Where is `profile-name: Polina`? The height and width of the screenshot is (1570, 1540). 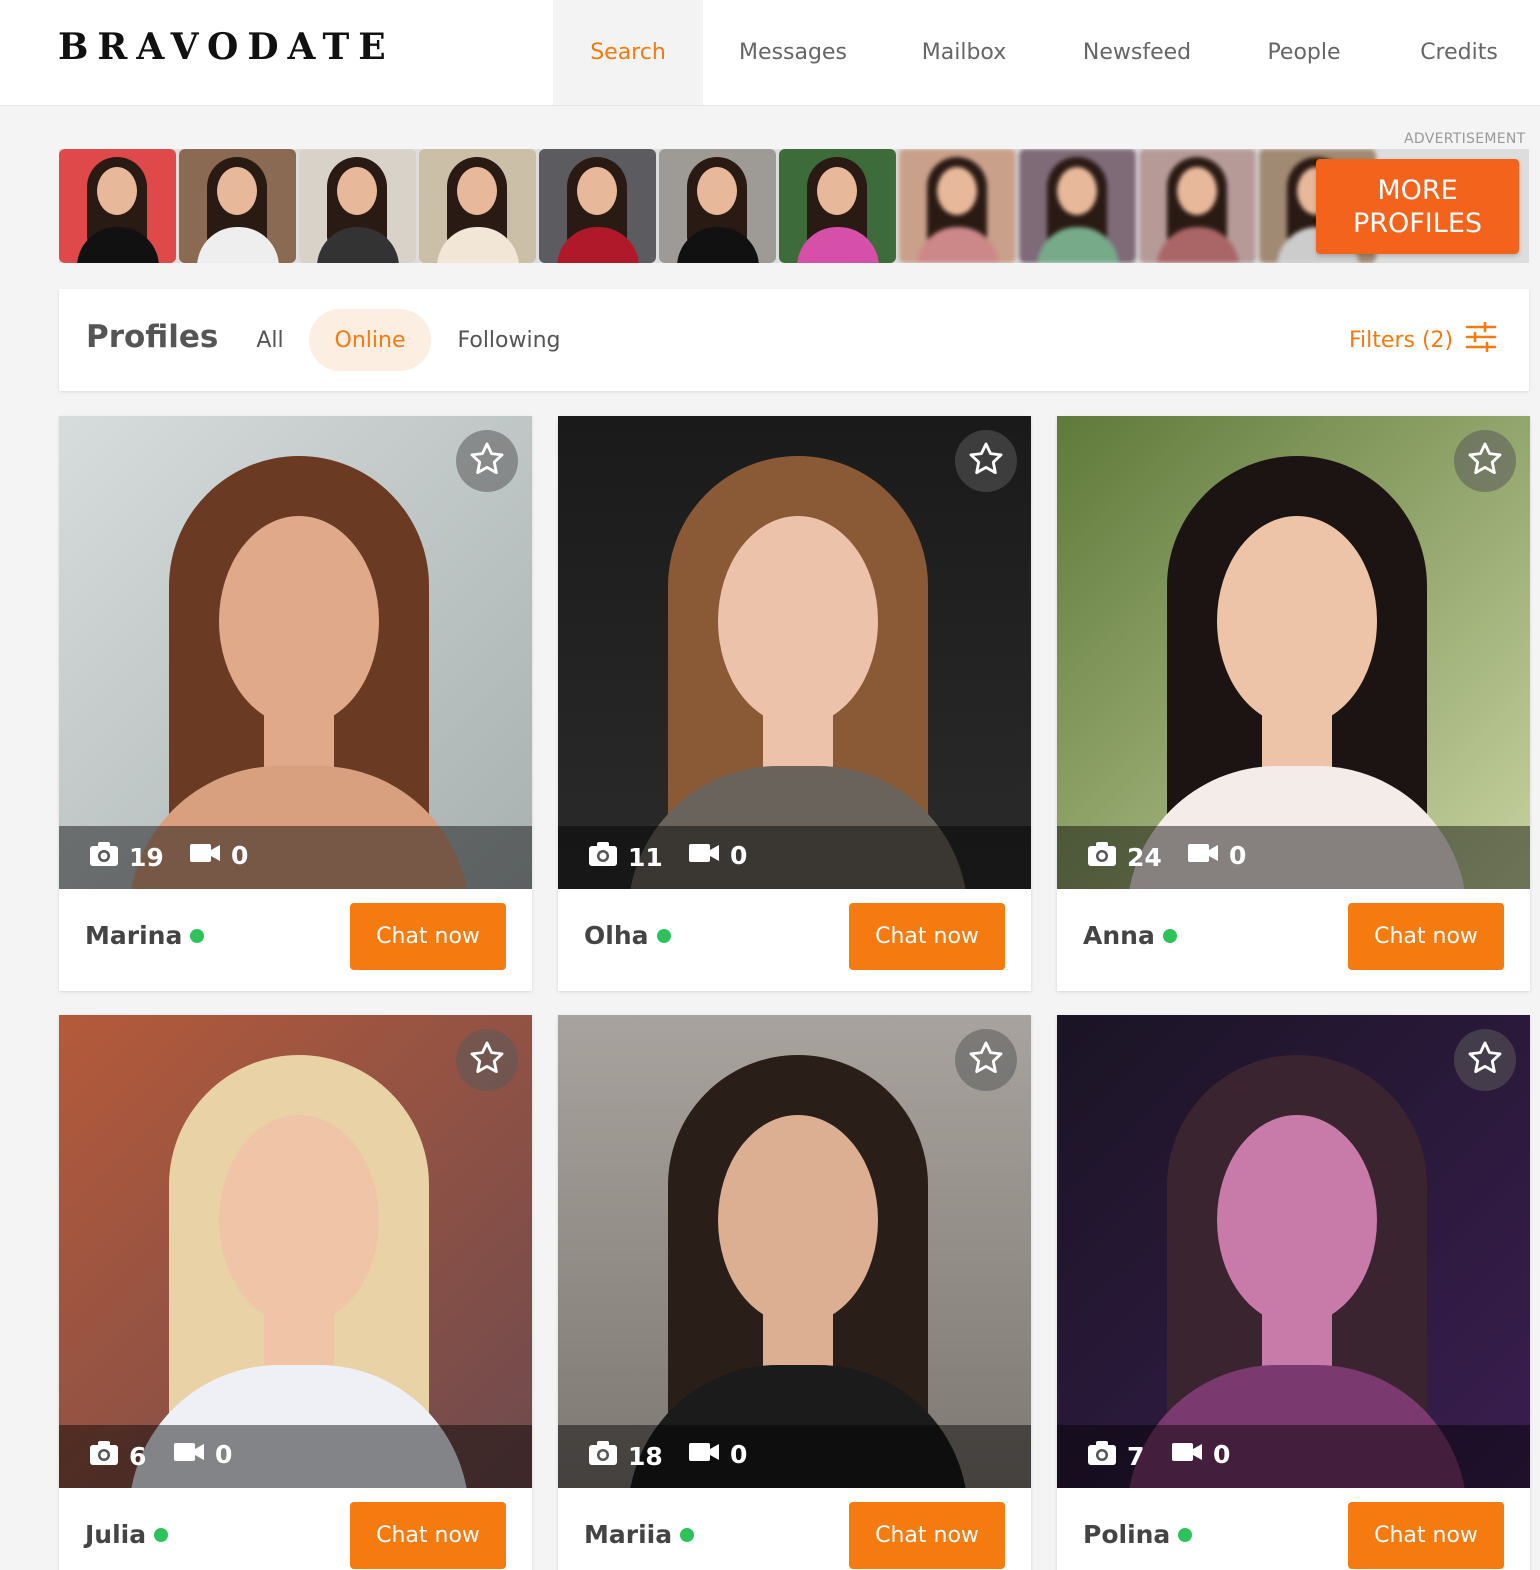 profile-name: Polina is located at coordinates (1138, 1534).